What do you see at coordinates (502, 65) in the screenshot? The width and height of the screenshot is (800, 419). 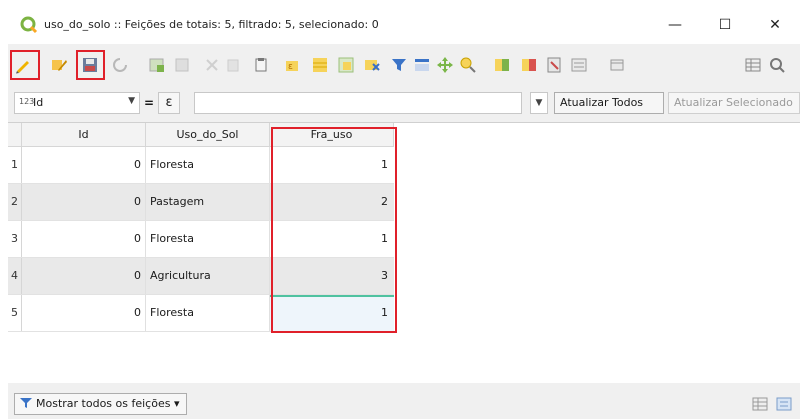 I see `new-field-icon` at bounding box center [502, 65].